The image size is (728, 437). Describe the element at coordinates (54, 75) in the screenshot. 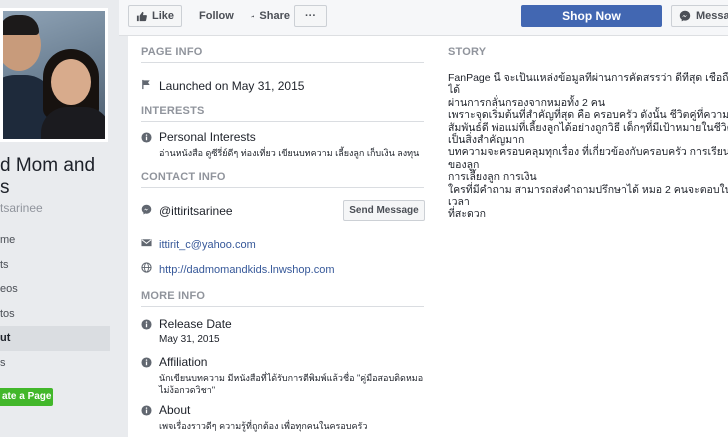

I see `profile-photo` at that location.